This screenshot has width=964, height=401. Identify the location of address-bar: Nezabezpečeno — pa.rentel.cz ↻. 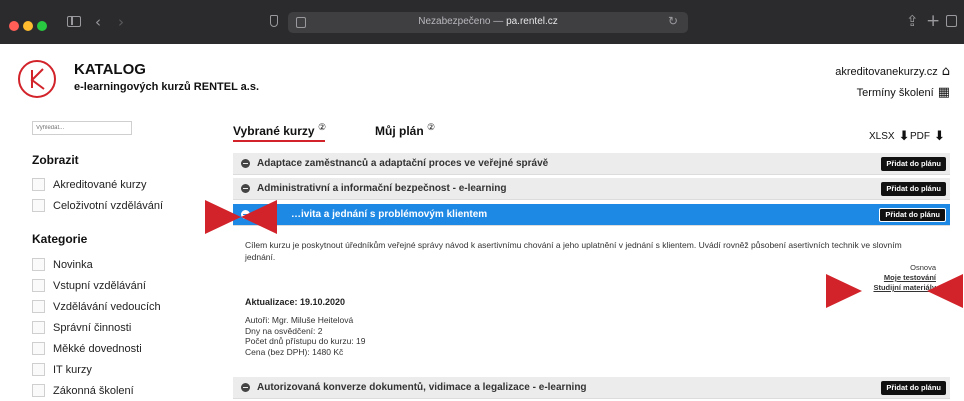
(488, 22).